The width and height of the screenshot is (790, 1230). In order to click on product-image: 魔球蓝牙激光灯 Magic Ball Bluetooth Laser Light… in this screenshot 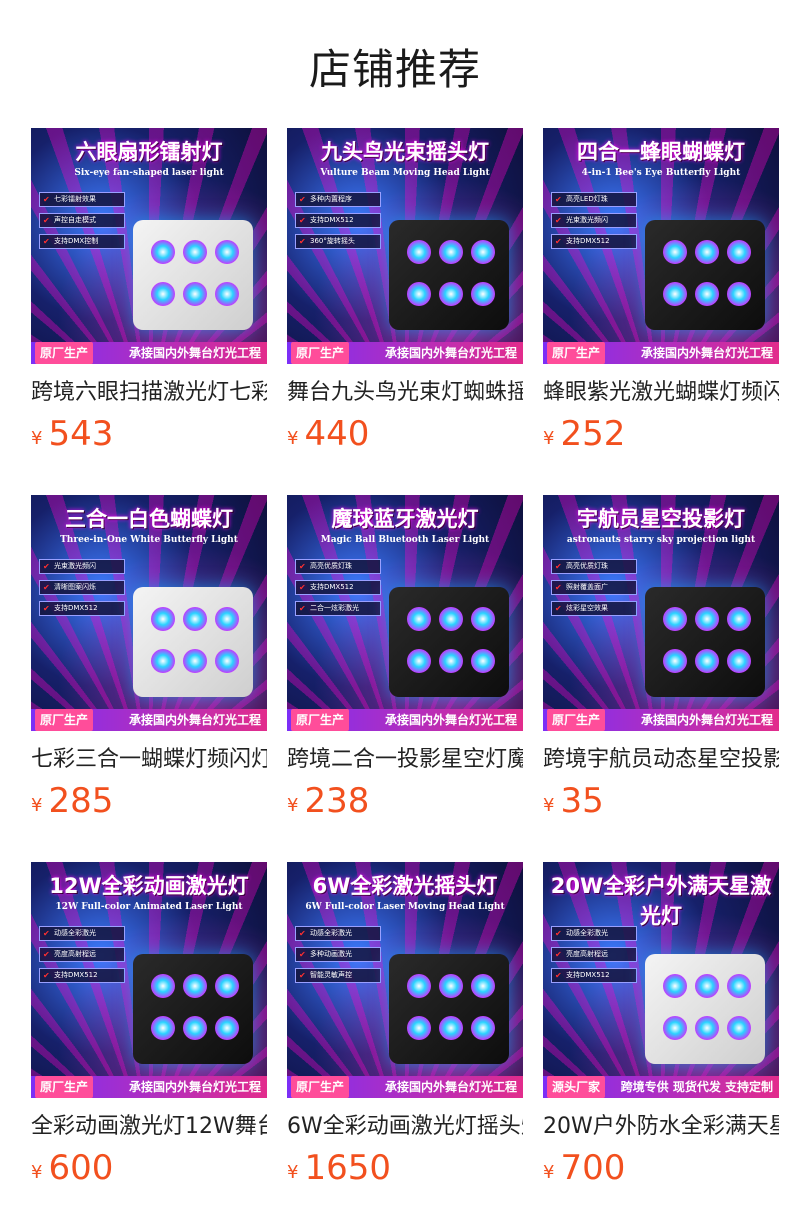, I will do `click(405, 613)`.